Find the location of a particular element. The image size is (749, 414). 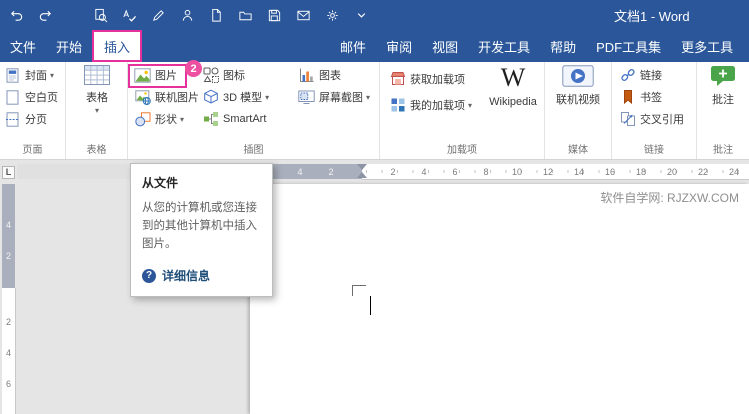

online-video-button: 联机视频 is located at coordinates (578, 86).